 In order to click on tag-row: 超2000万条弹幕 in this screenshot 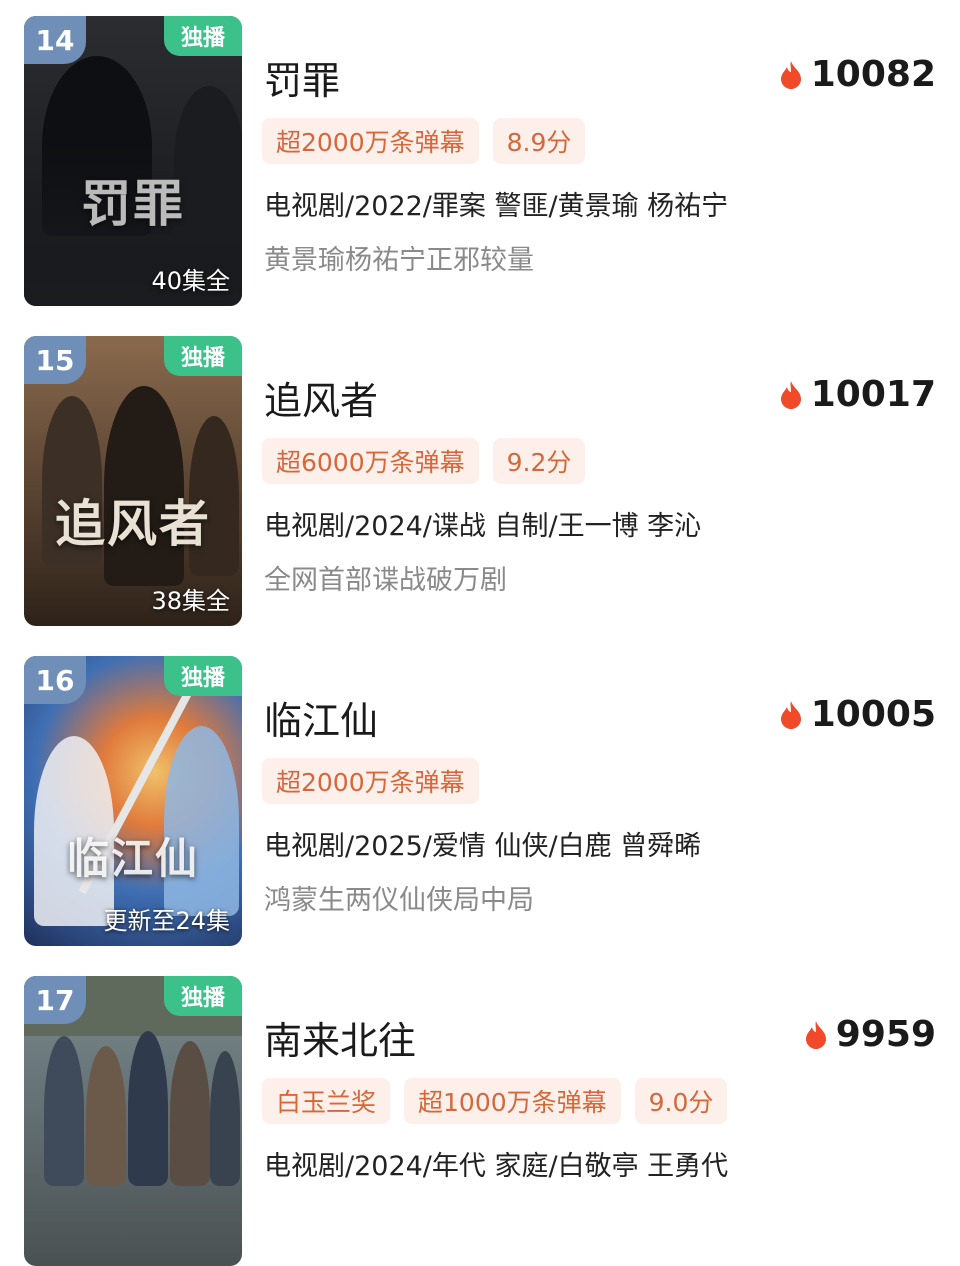, I will do `click(370, 781)`.